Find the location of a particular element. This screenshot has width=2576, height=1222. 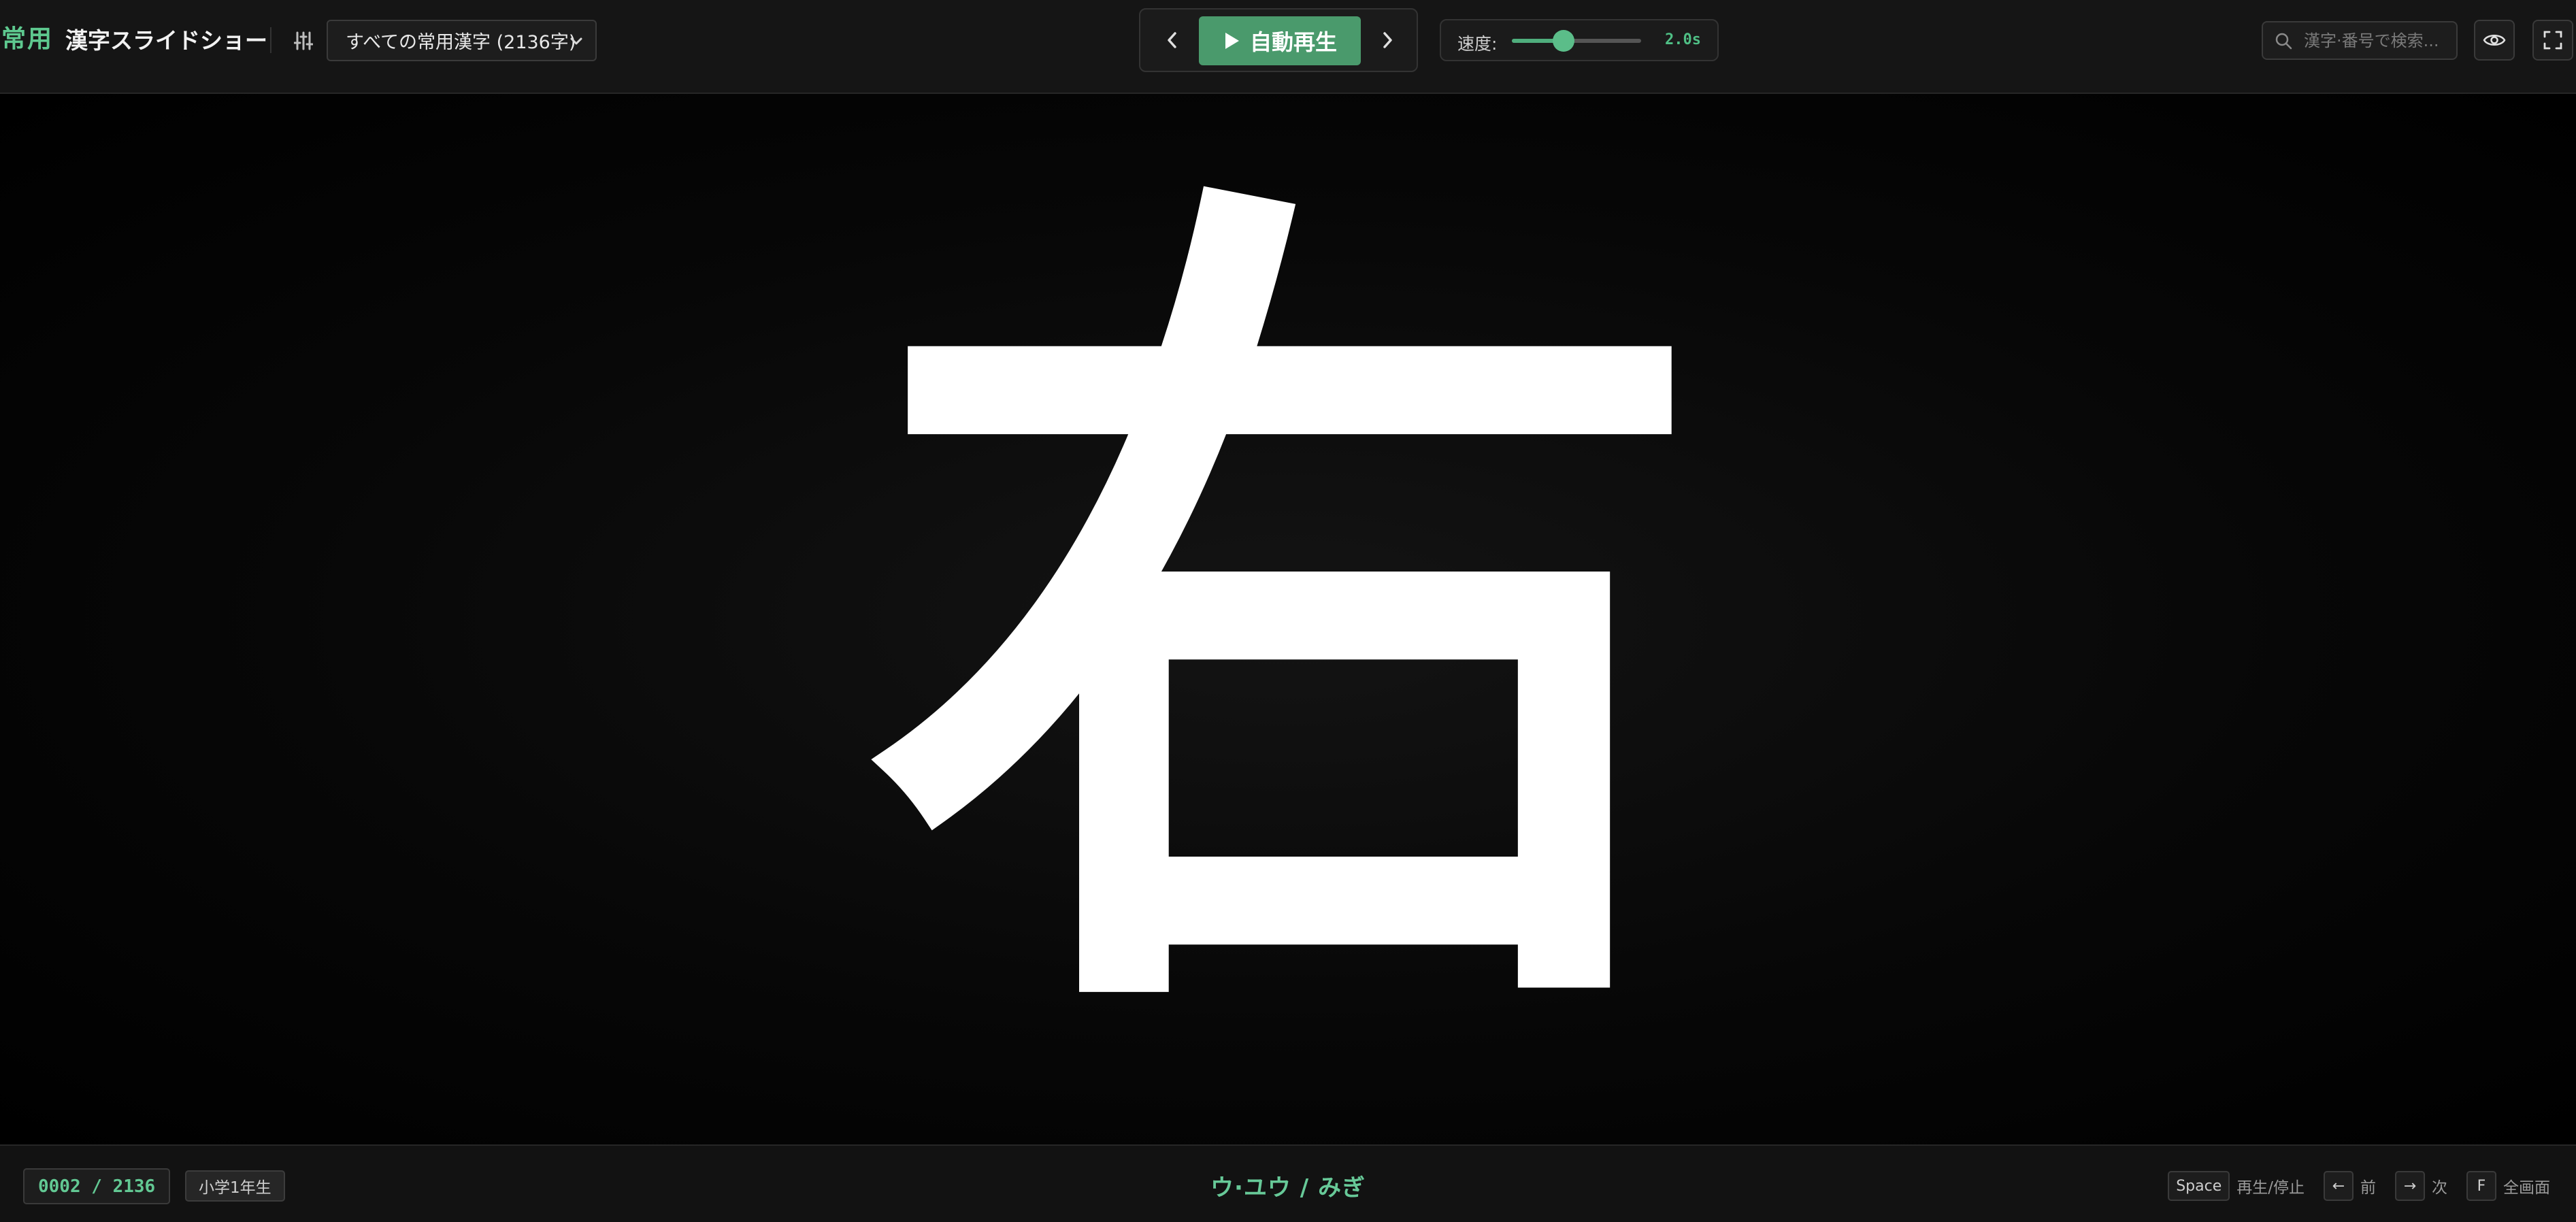

fullscreen-icon is located at coordinates (2552, 41).